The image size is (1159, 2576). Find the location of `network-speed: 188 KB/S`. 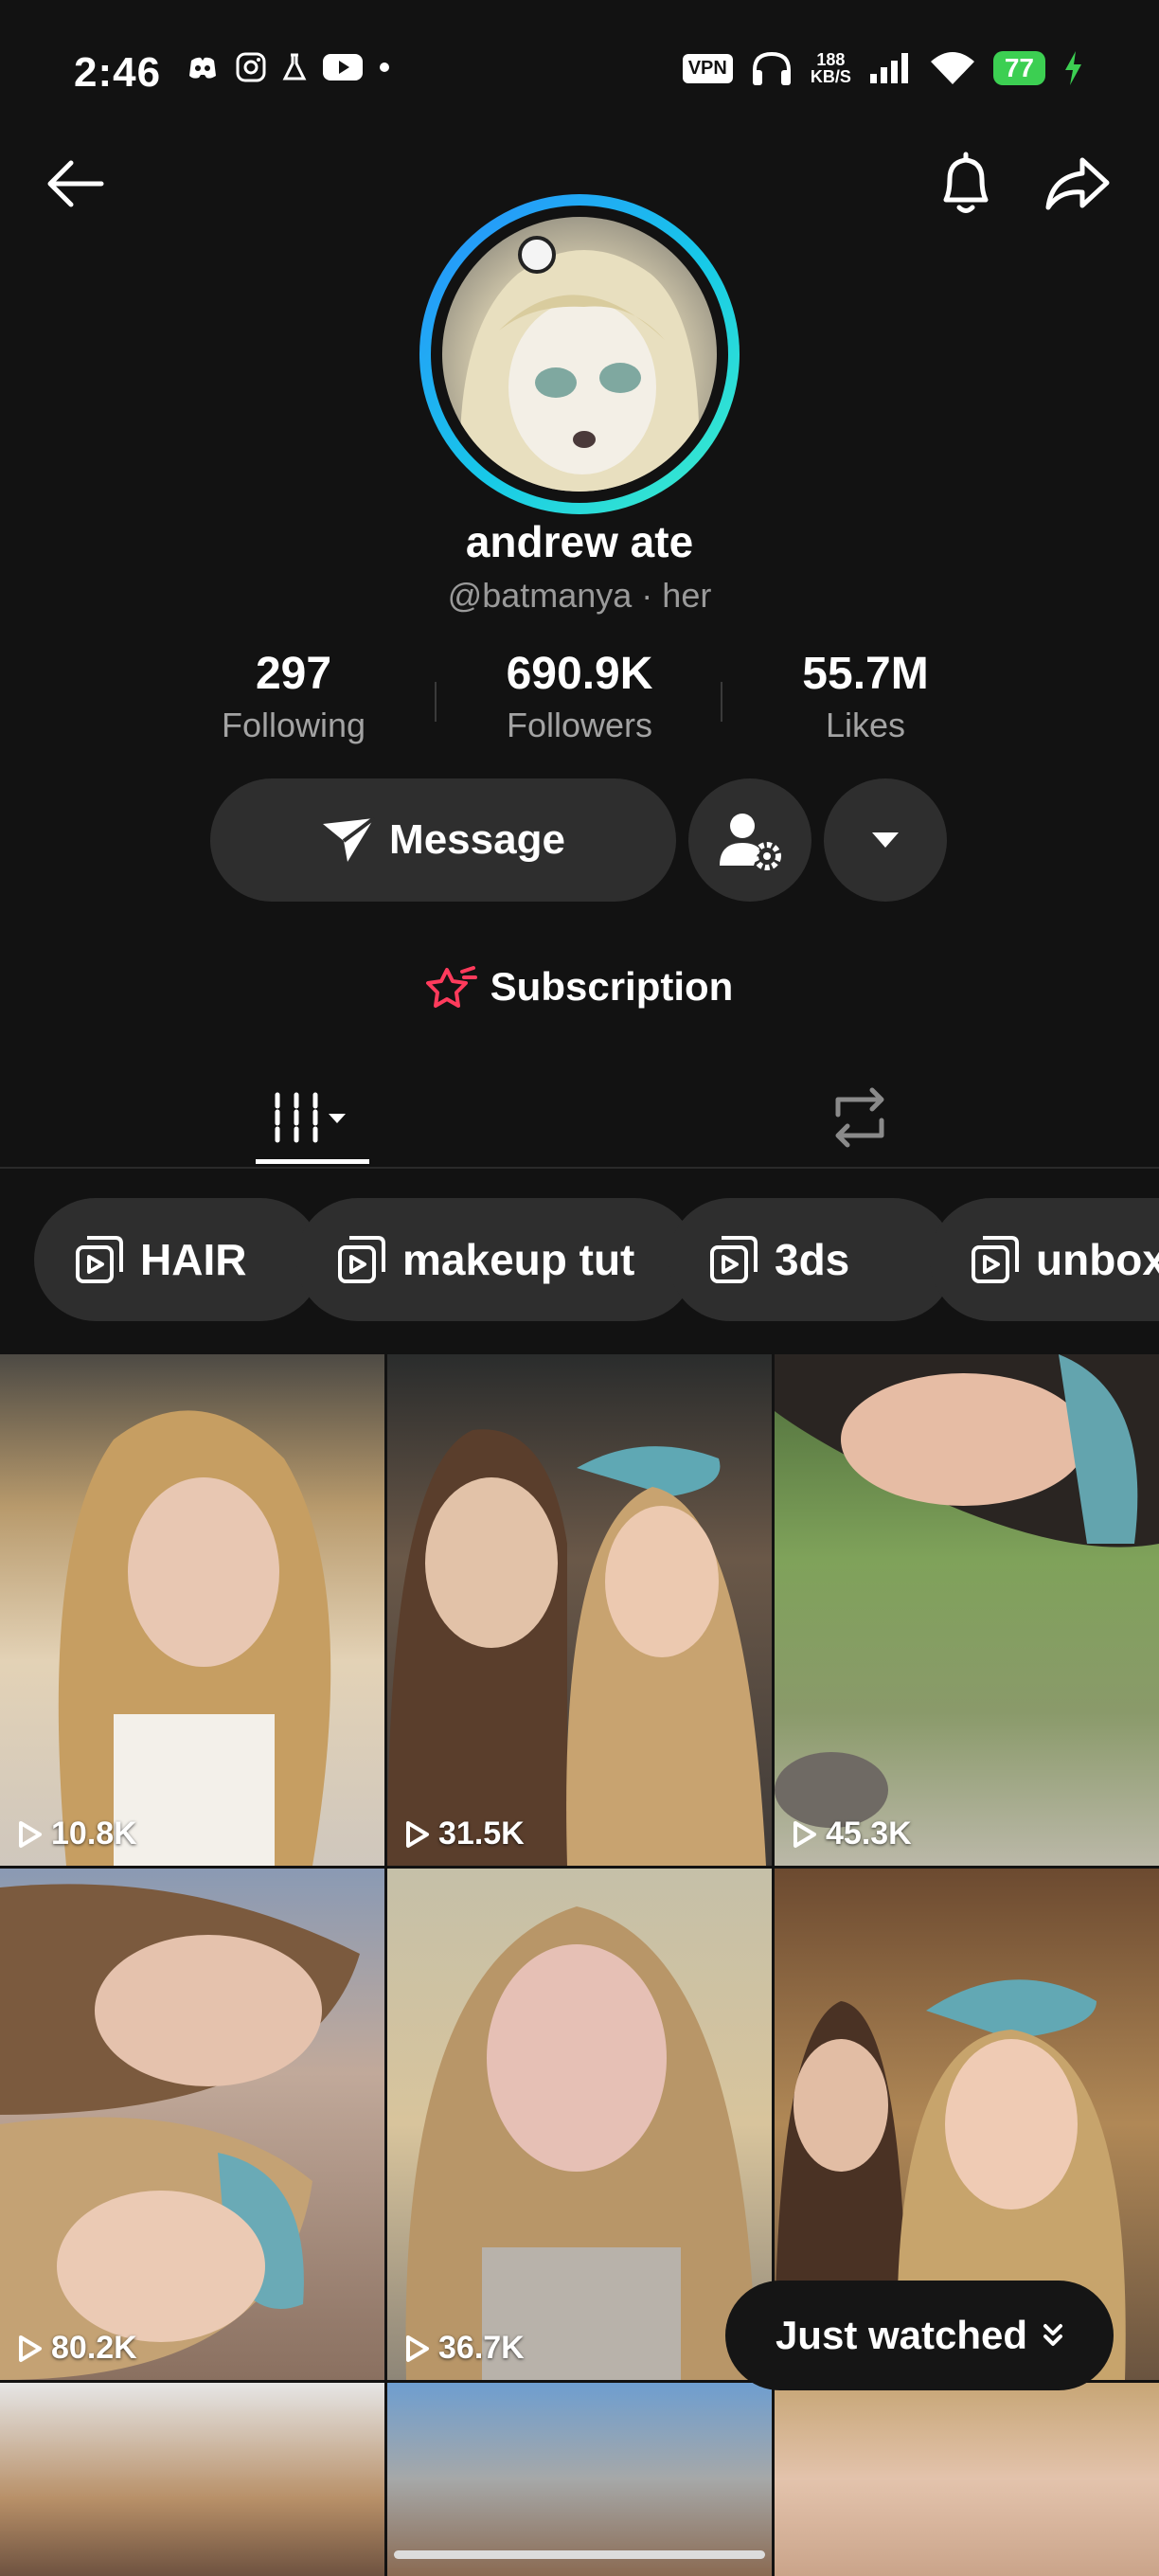

network-speed: 188 KB/S is located at coordinates (831, 68).